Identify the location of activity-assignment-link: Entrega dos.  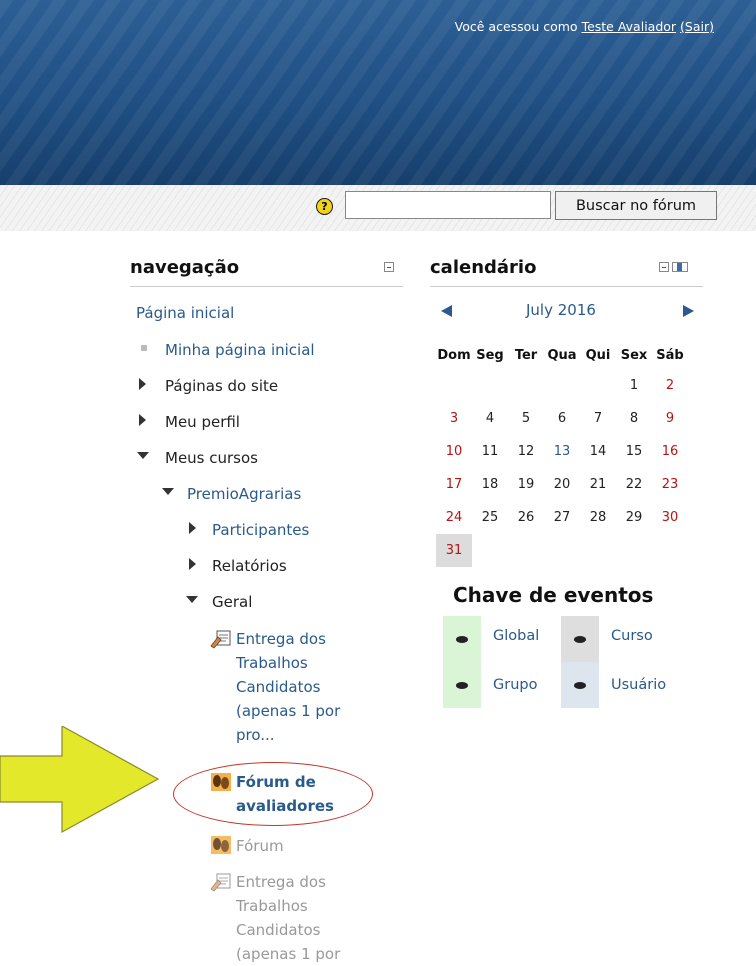
(281, 639).